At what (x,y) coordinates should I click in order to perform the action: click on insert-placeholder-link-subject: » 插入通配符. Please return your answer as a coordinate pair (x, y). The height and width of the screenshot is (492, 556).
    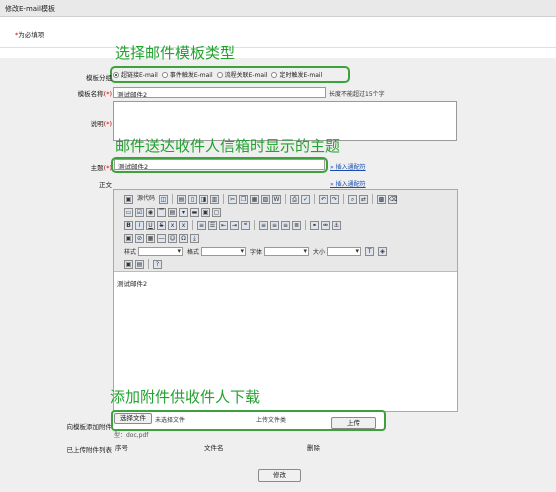
    Looking at the image, I should click on (348, 166).